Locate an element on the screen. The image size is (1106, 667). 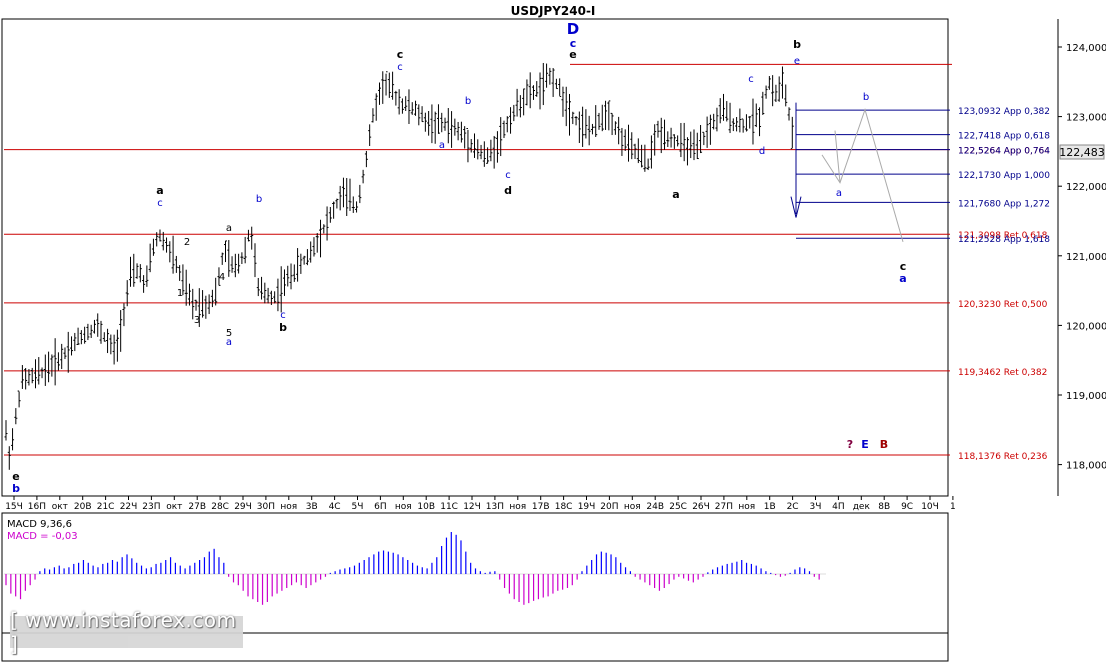
x-tick-label: 4П is located at coordinates (838, 507).